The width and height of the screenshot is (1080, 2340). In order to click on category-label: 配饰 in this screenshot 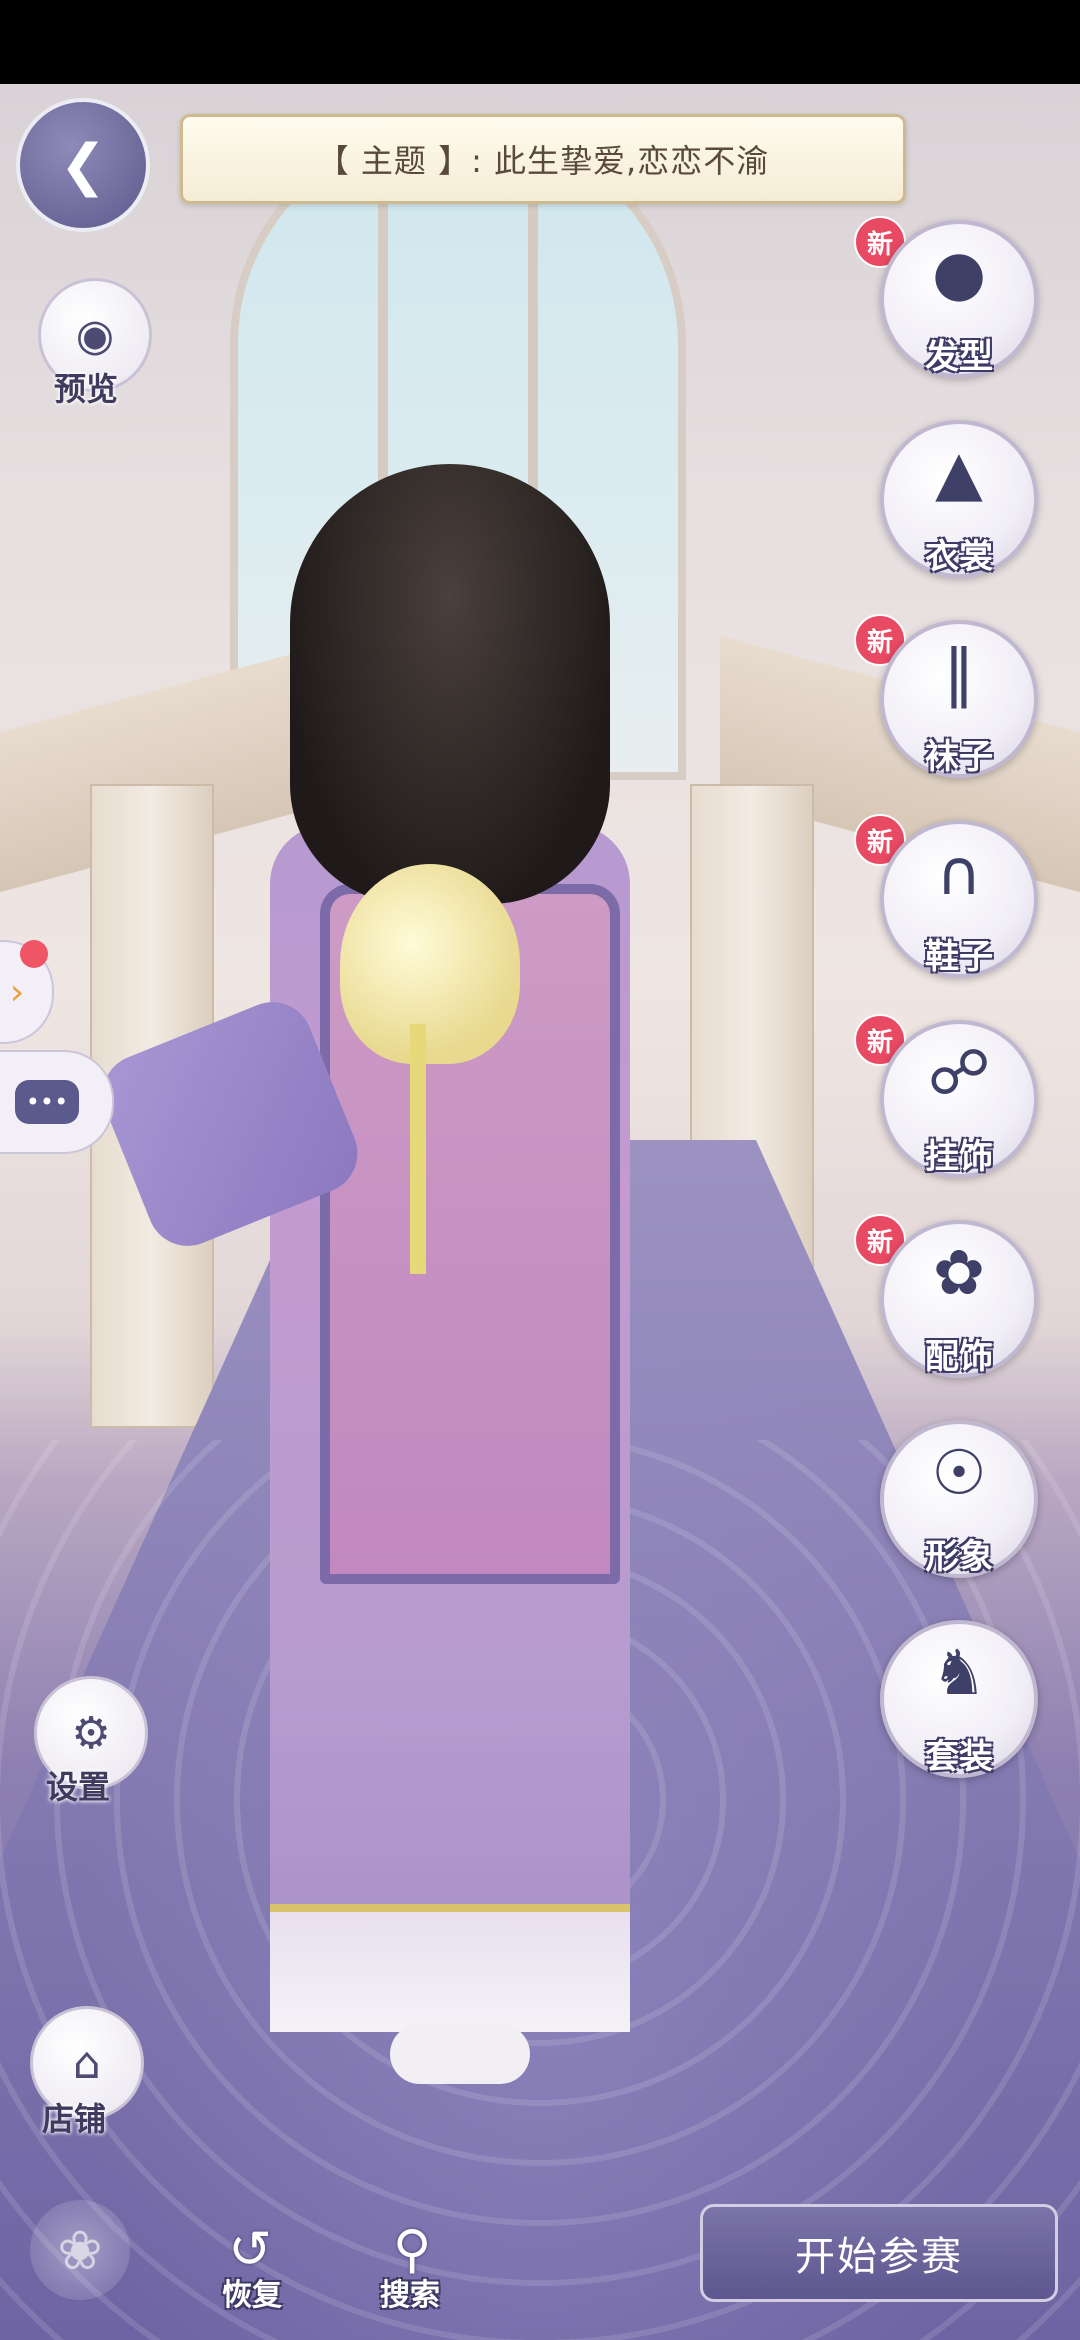, I will do `click(959, 1357)`.